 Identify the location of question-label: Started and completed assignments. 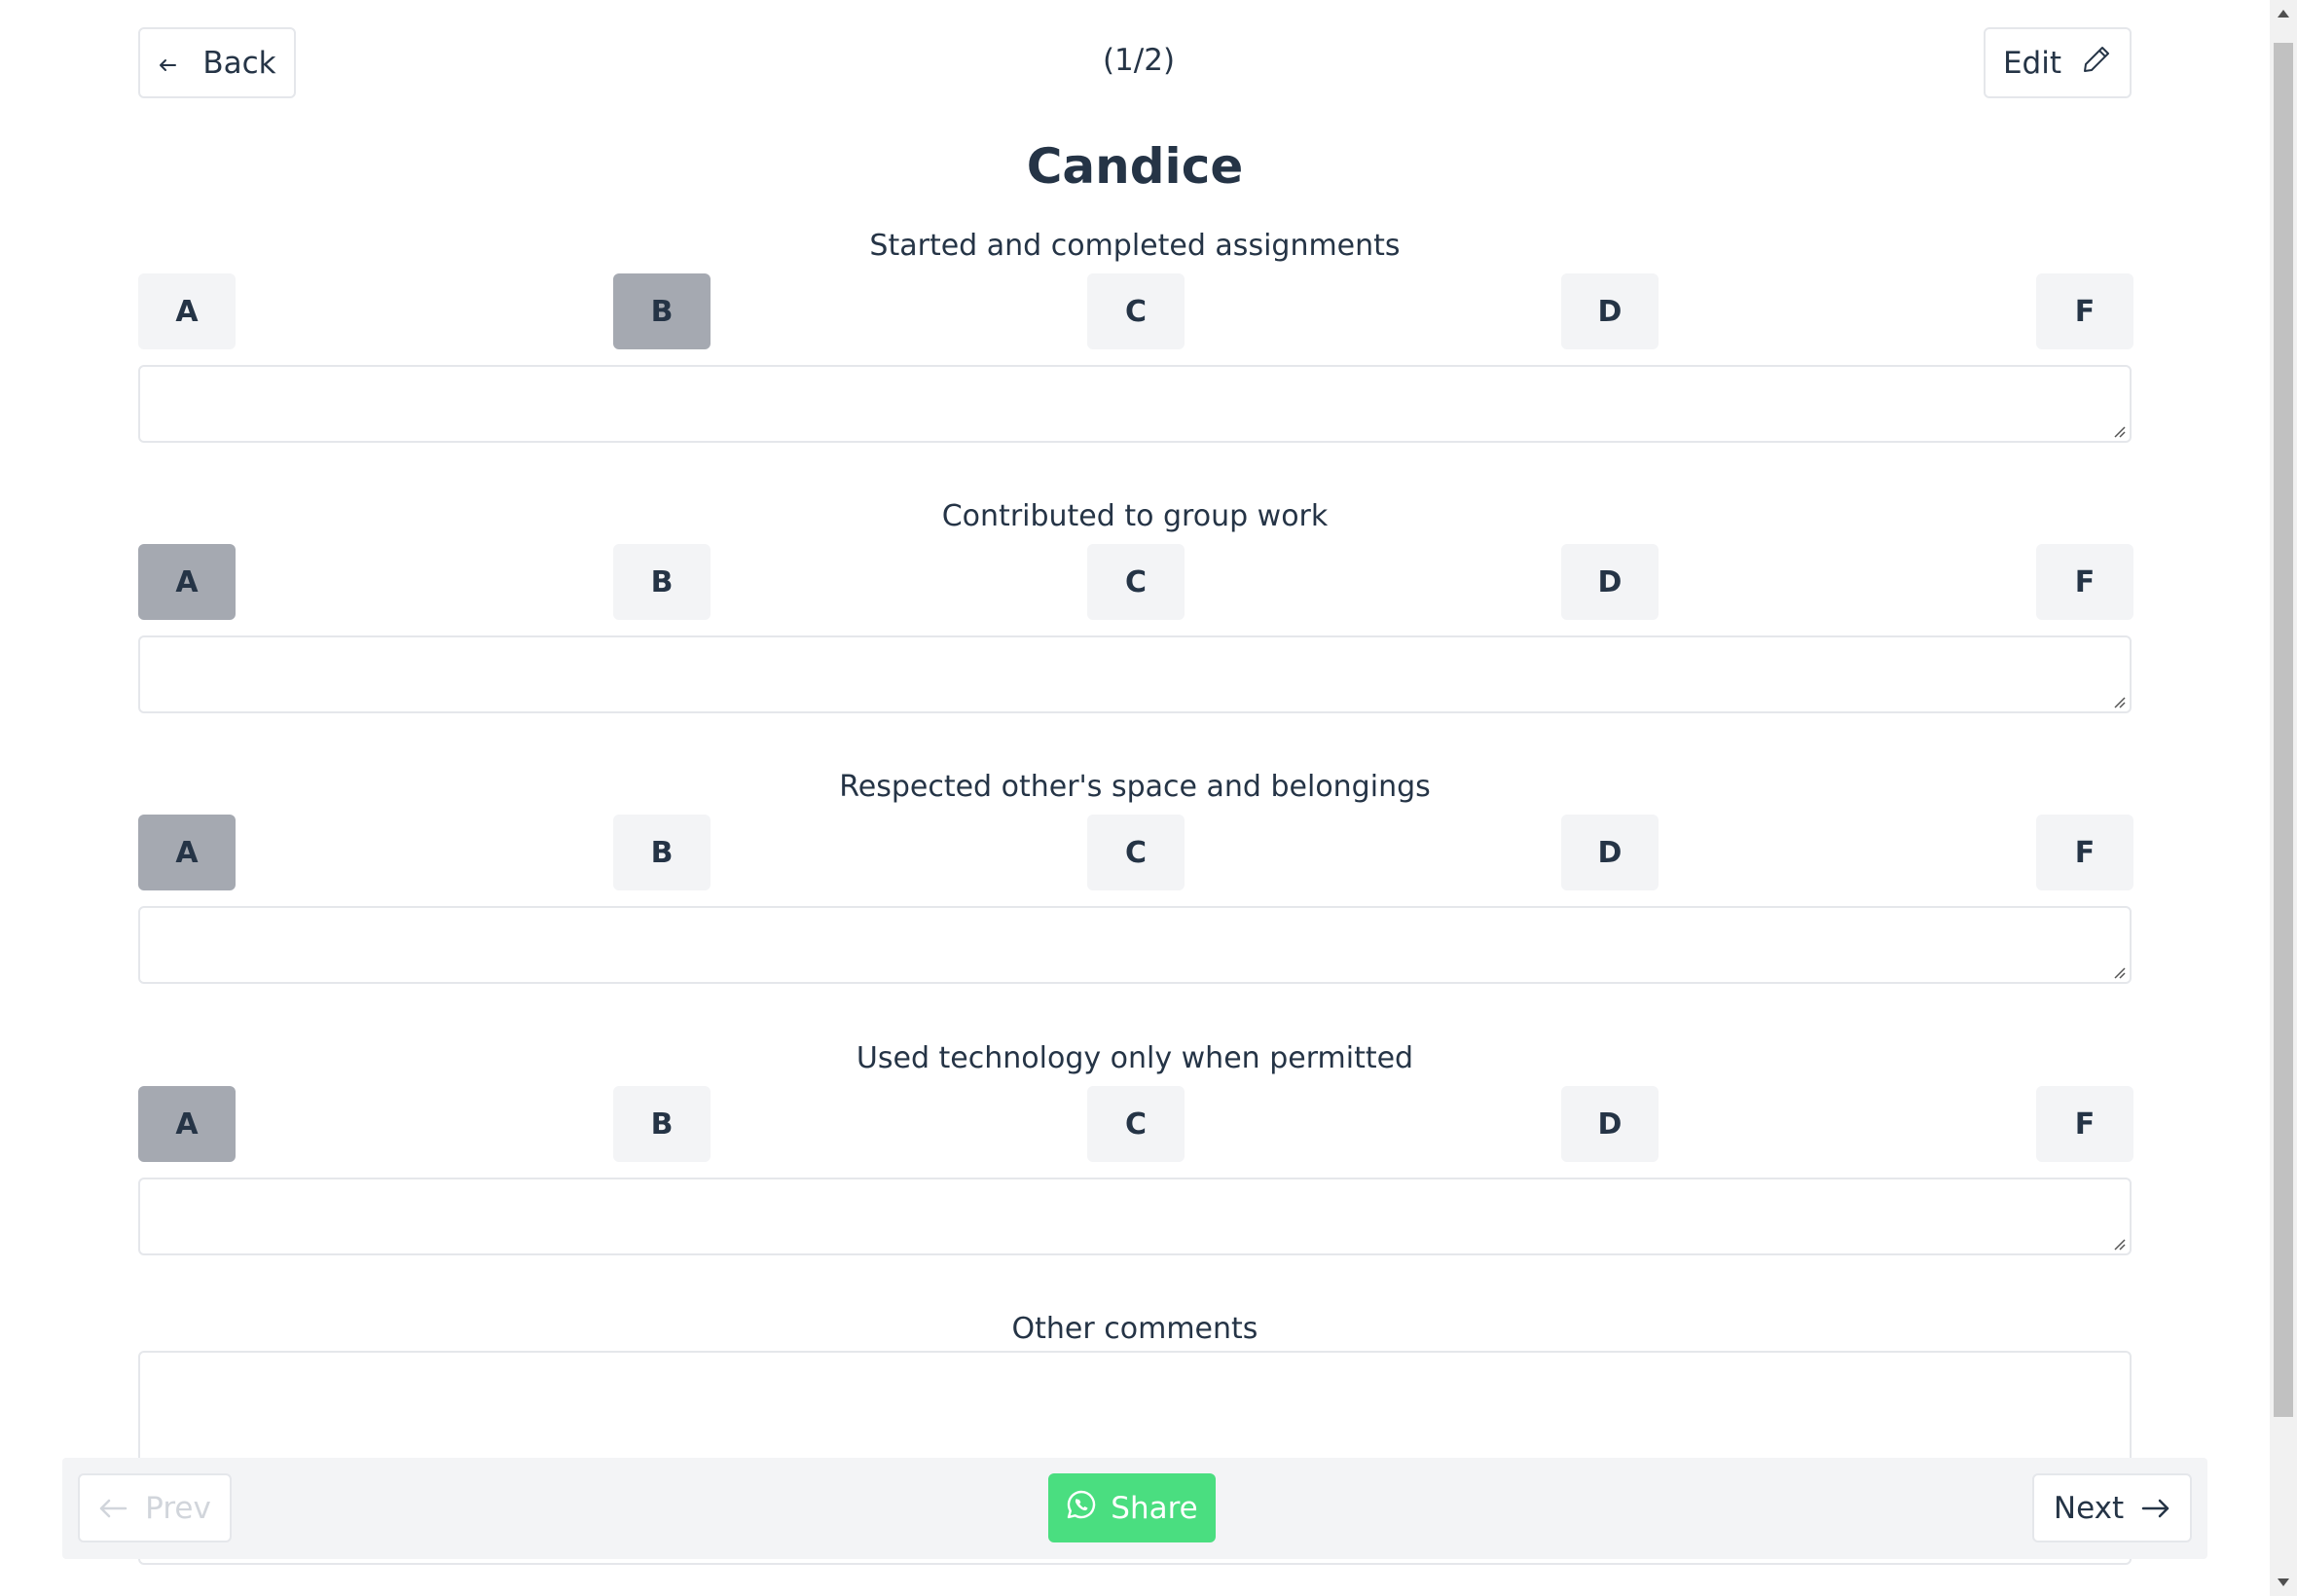
(1135, 246).